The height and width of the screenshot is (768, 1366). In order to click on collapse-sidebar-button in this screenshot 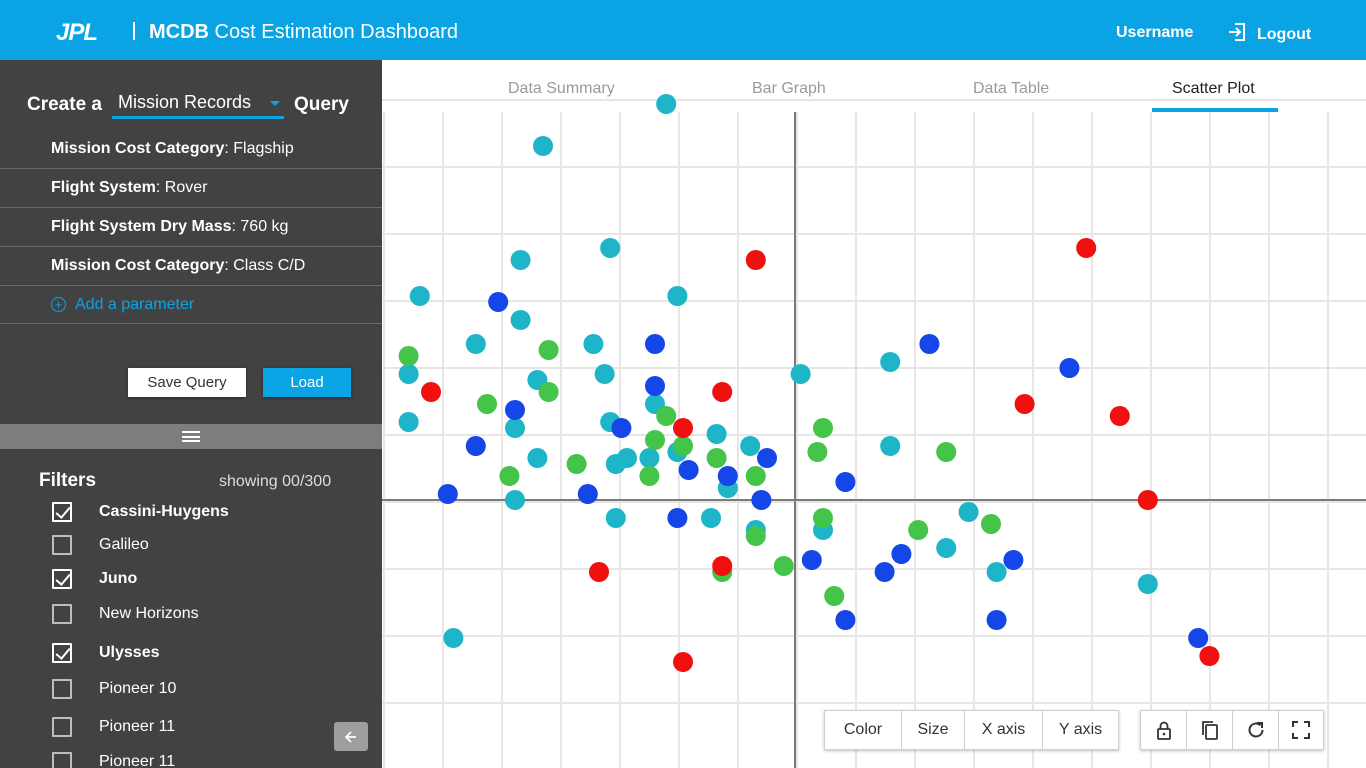, I will do `click(351, 736)`.